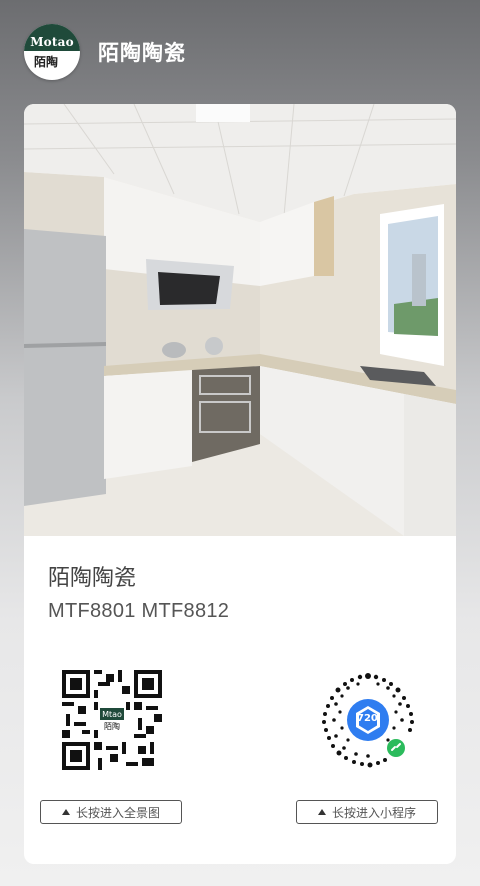 This screenshot has height=886, width=480. What do you see at coordinates (373, 812) in the screenshot?
I see `mini-program-hint-label: 长按进入小程序` at bounding box center [373, 812].